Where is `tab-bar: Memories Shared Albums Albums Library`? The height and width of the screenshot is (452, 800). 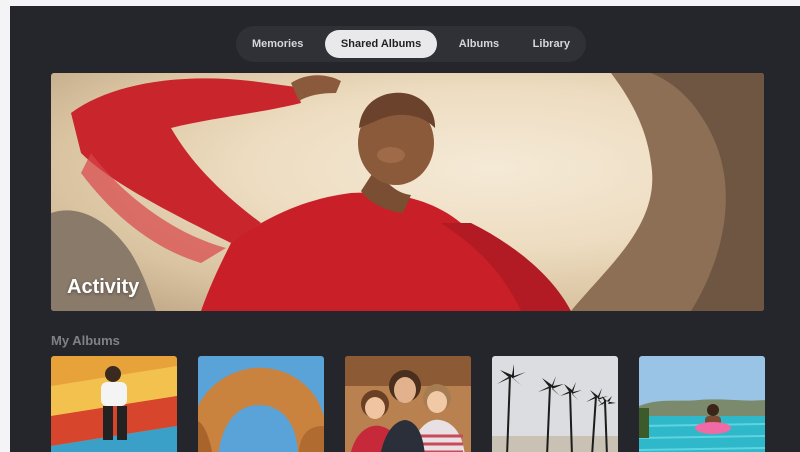 tab-bar: Memories Shared Albums Albums Library is located at coordinates (411, 44).